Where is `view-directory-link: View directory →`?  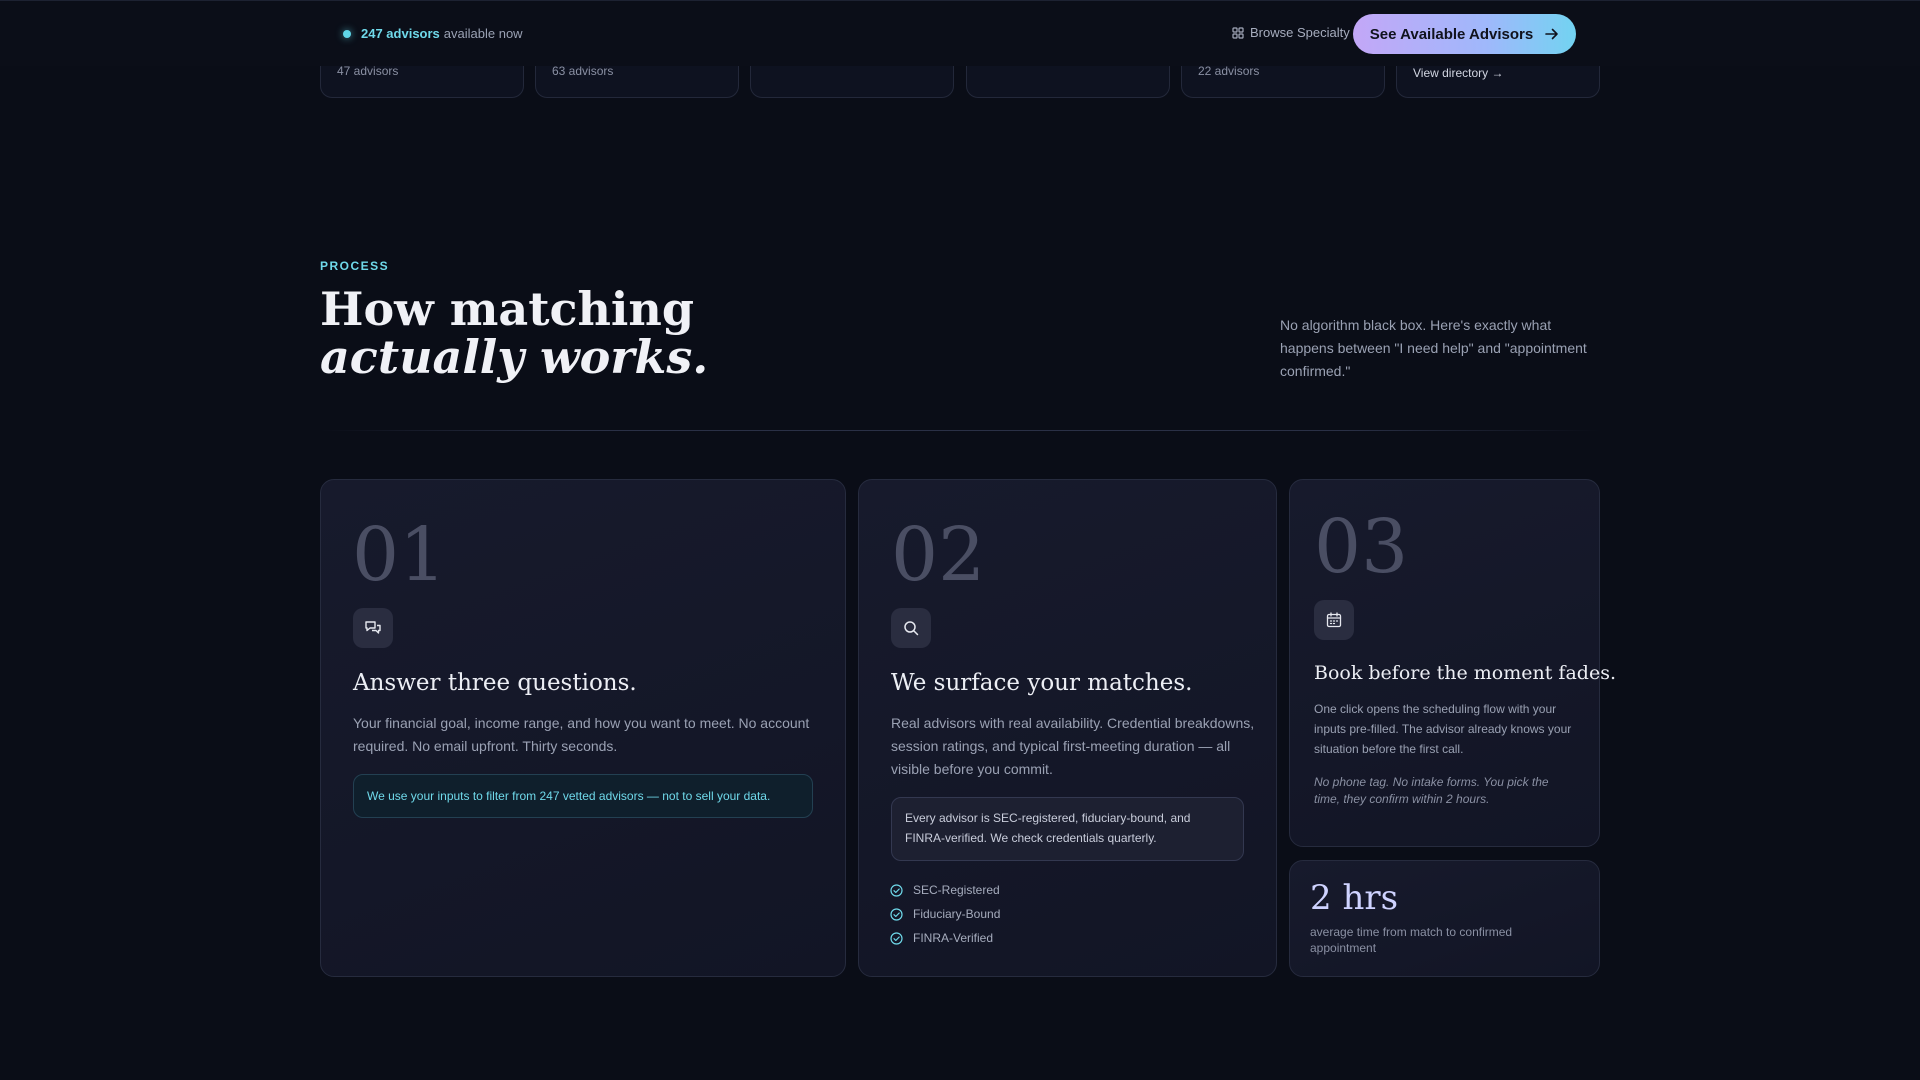
view-directory-link: View directory → is located at coordinates (1458, 73).